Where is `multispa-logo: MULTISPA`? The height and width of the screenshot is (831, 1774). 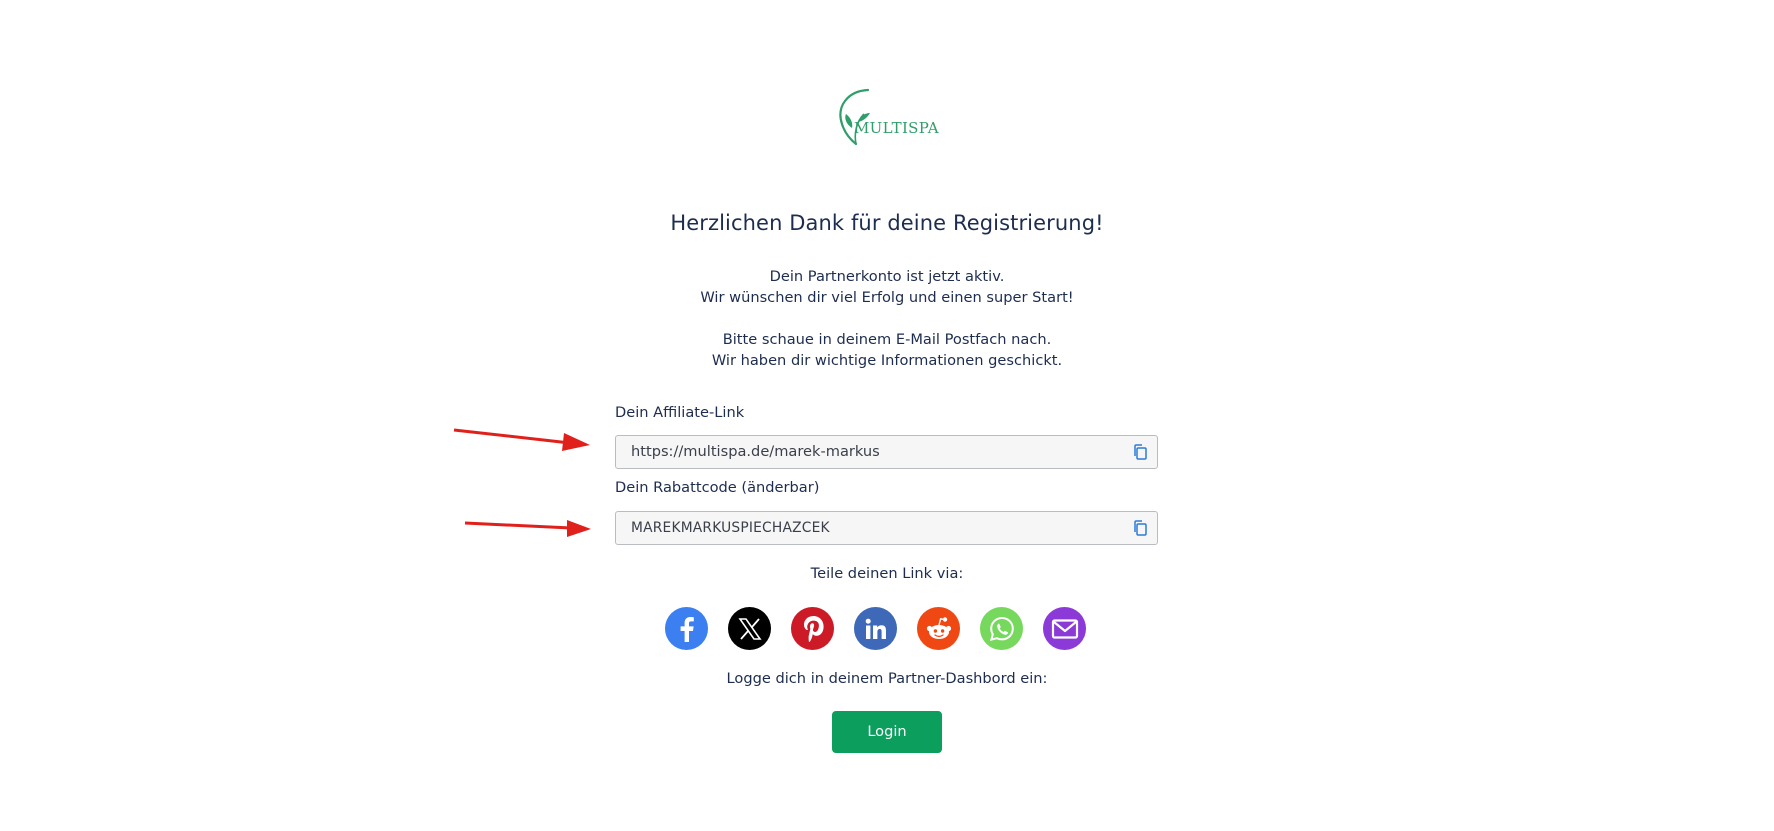
multispa-logo: MULTISPA is located at coordinates (887, 118).